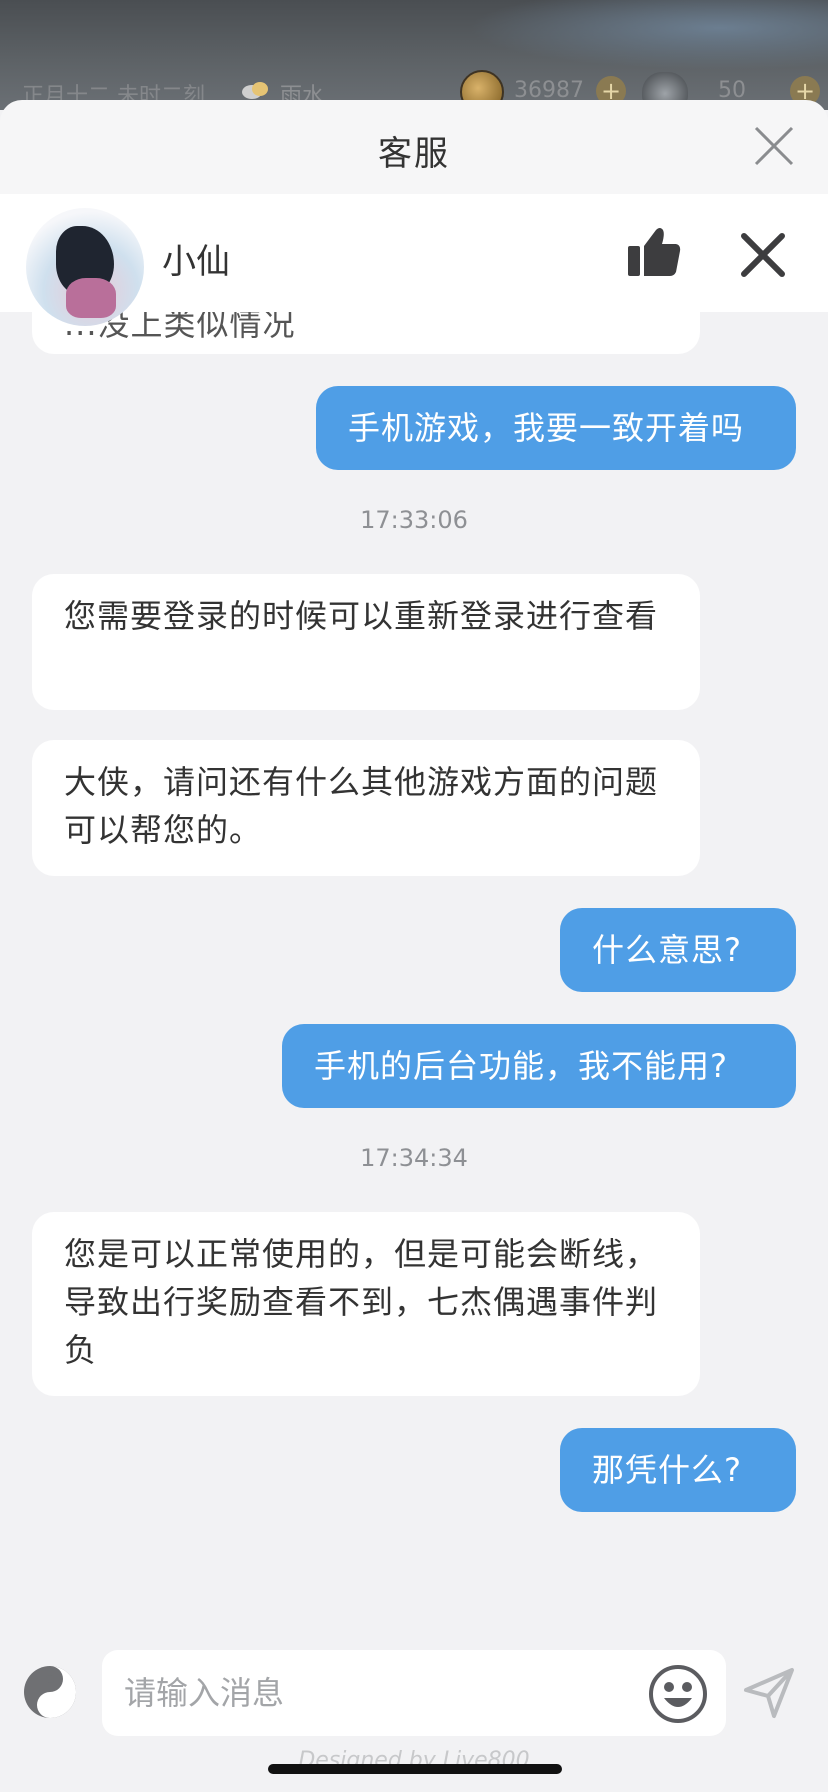 The height and width of the screenshot is (1792, 828). I want to click on agent-message: 大侠，请问还有什么其他游戏方面的问题可以帮您的。, so click(366, 808).